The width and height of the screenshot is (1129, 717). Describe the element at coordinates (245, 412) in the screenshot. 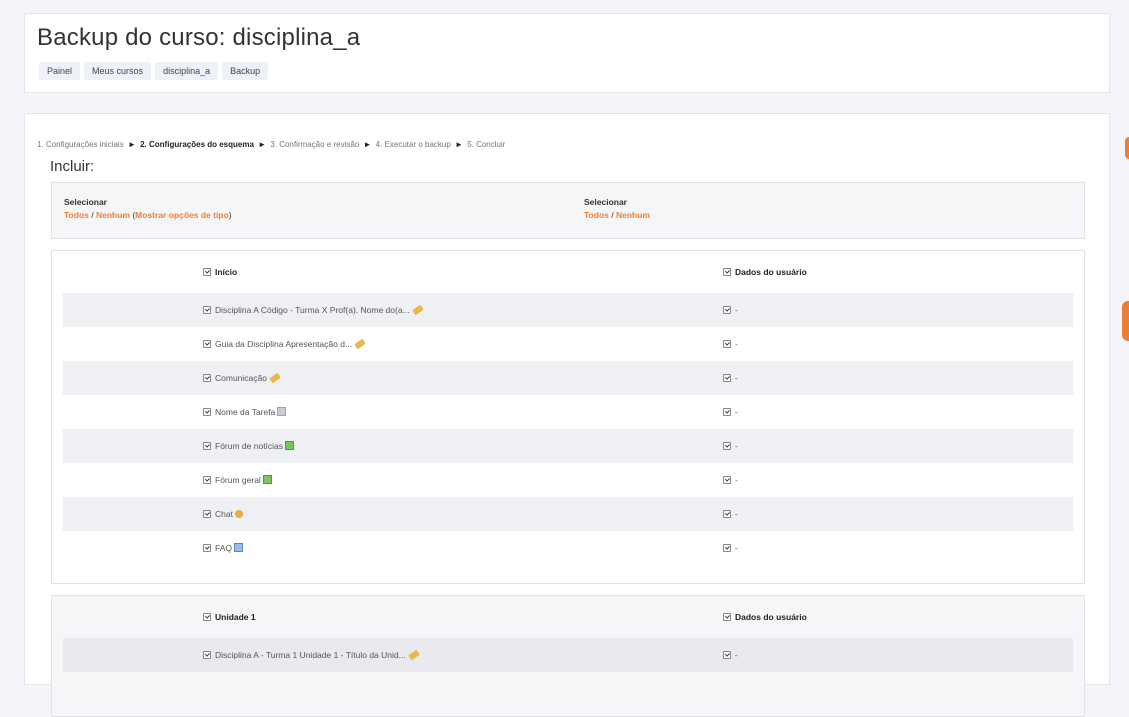

I see `activity-label: Nome da Tarefa` at that location.